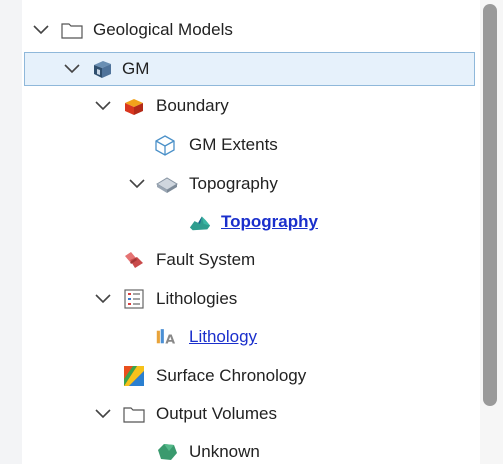  I want to click on tree-item-label: Surface Chronology, so click(231, 375).